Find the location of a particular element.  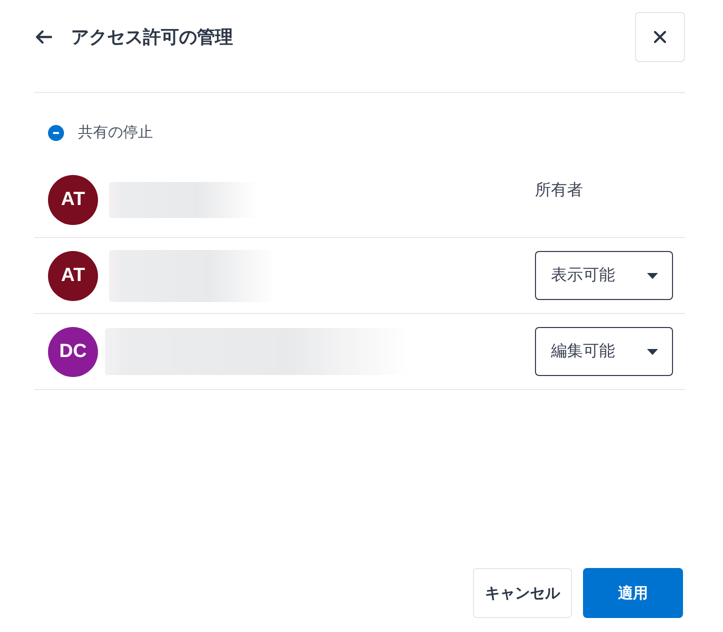

permission-dropdown: 表示可能 is located at coordinates (604, 275).